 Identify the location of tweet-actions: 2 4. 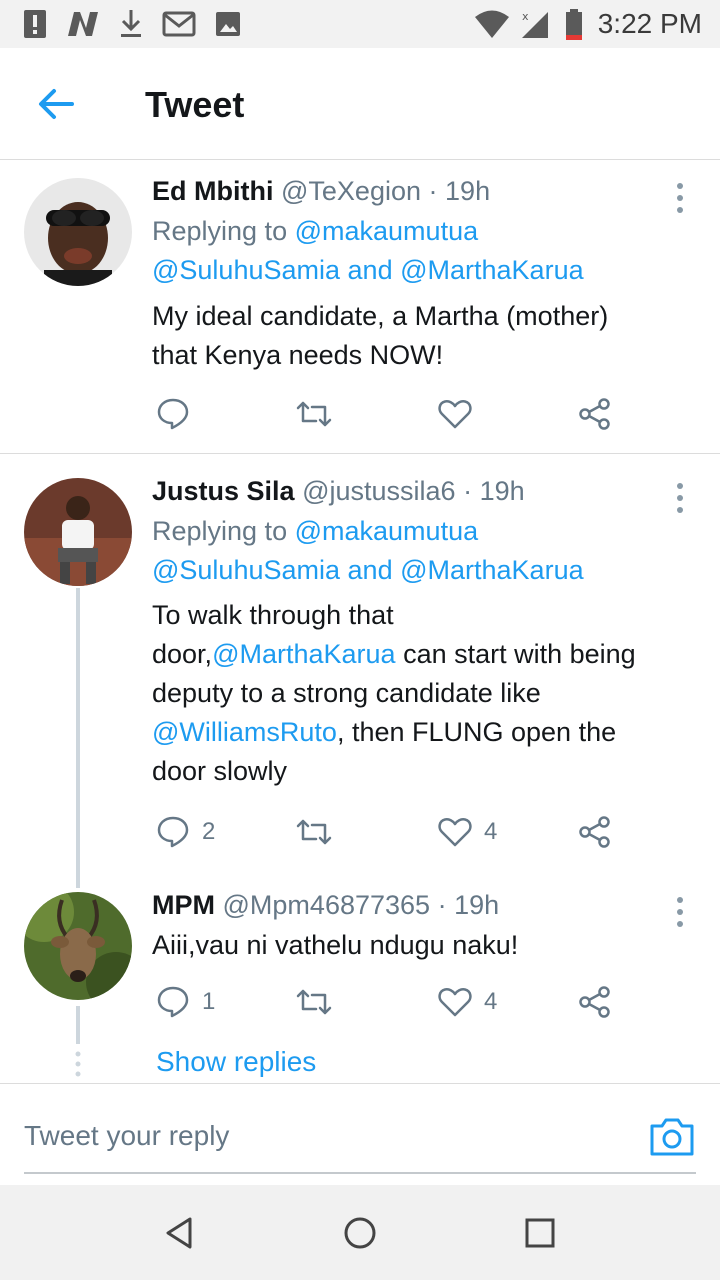
(360, 832).